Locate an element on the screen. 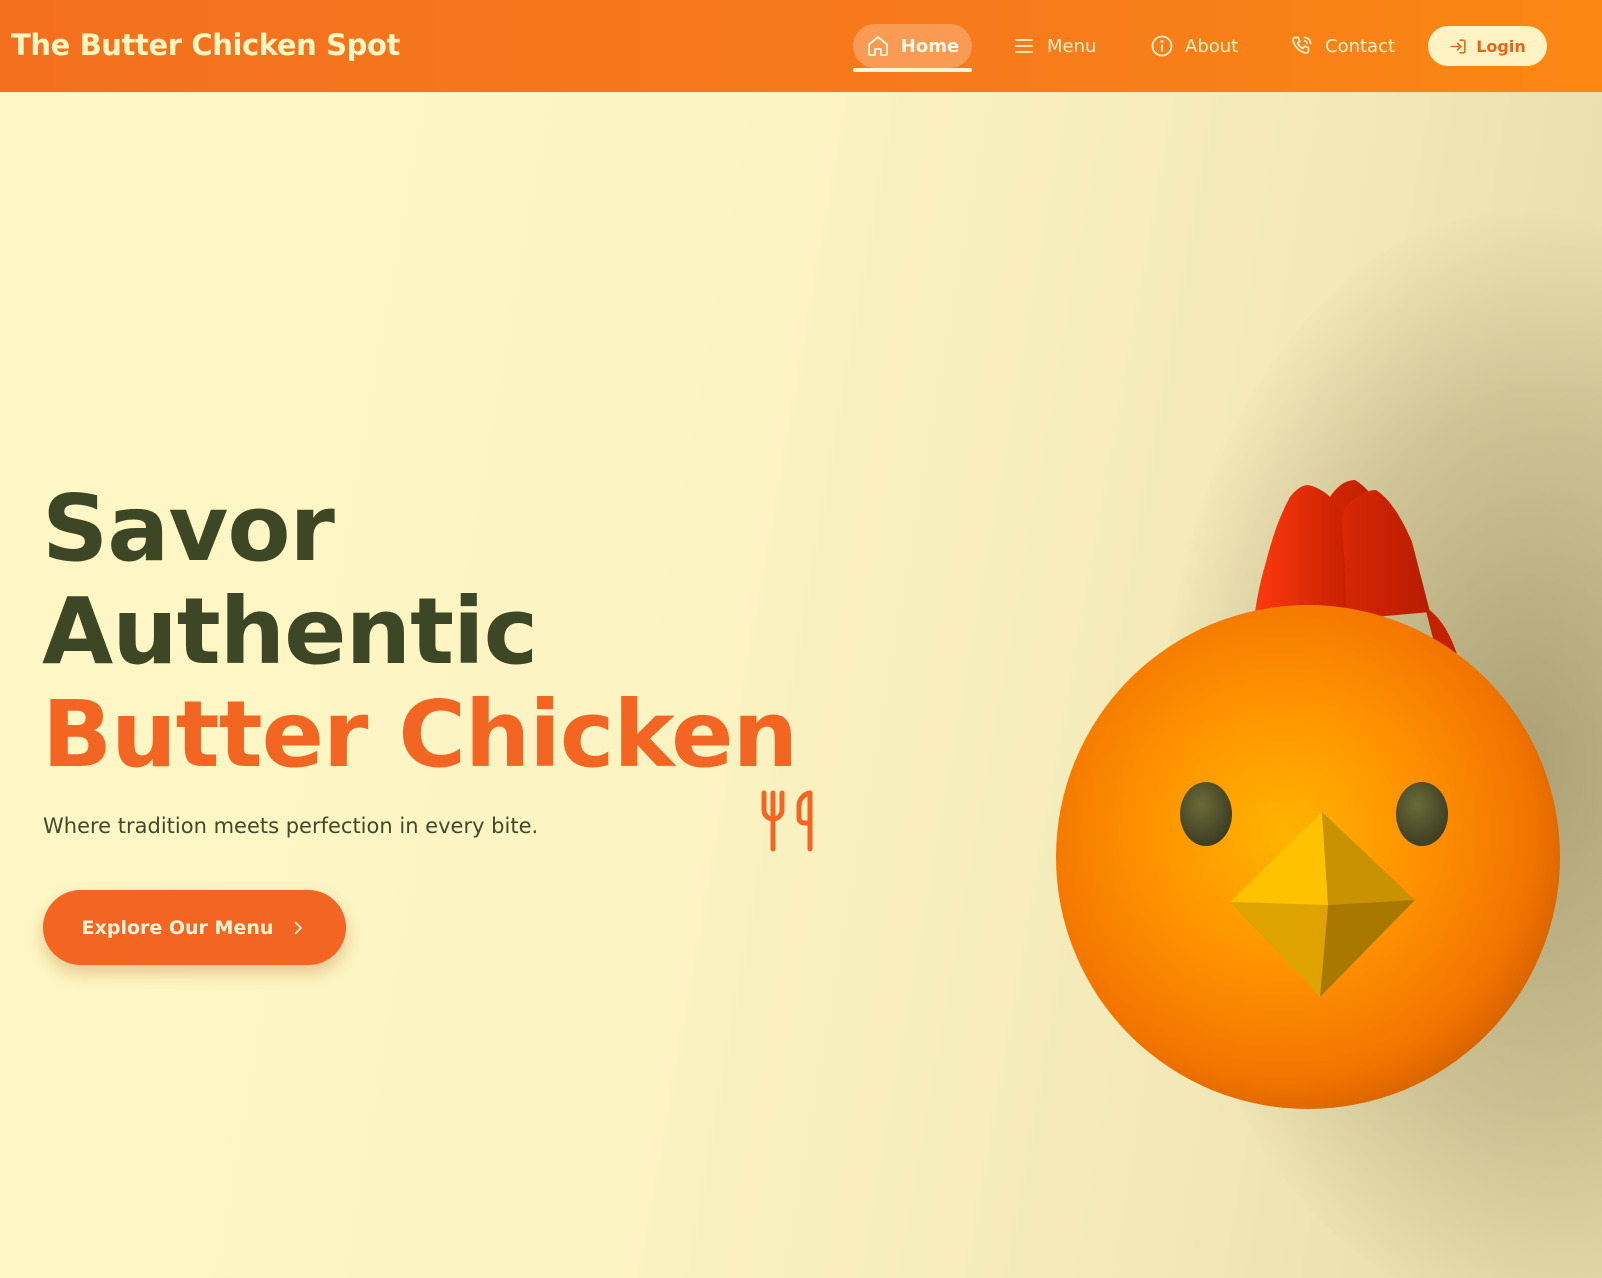 This screenshot has height=1278, width=1602. nav-item-about: About is located at coordinates (1194, 46).